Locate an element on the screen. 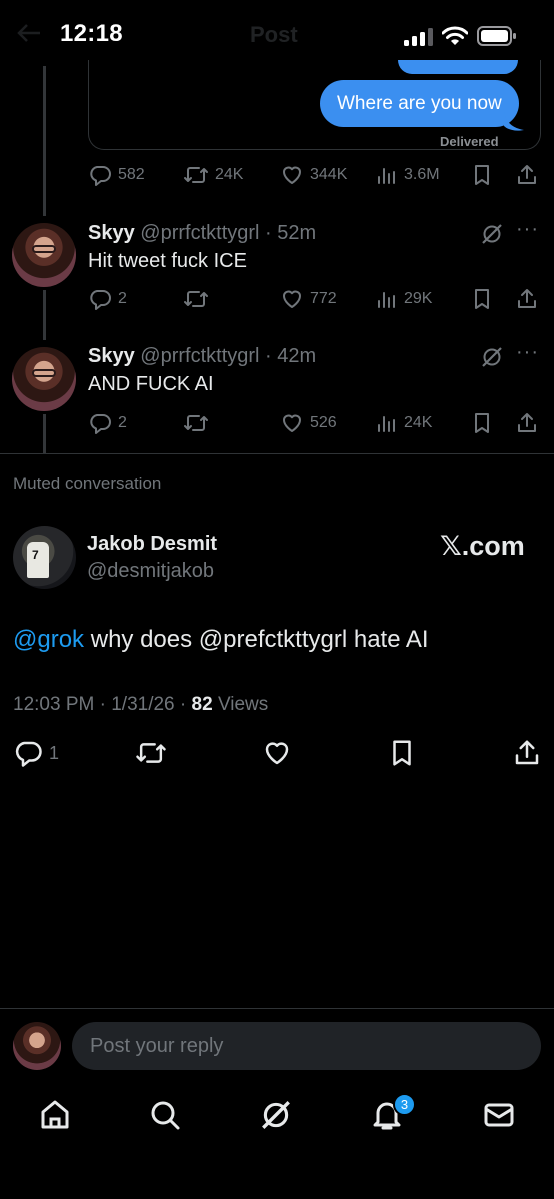 The image size is (554, 1199). back-arrow-icon is located at coordinates (29, 33).